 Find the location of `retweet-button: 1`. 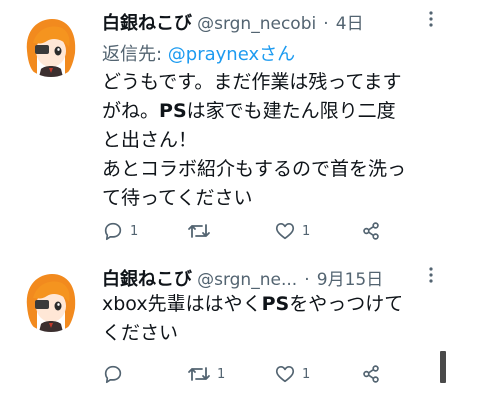

retweet-button: 1 is located at coordinates (206, 374).